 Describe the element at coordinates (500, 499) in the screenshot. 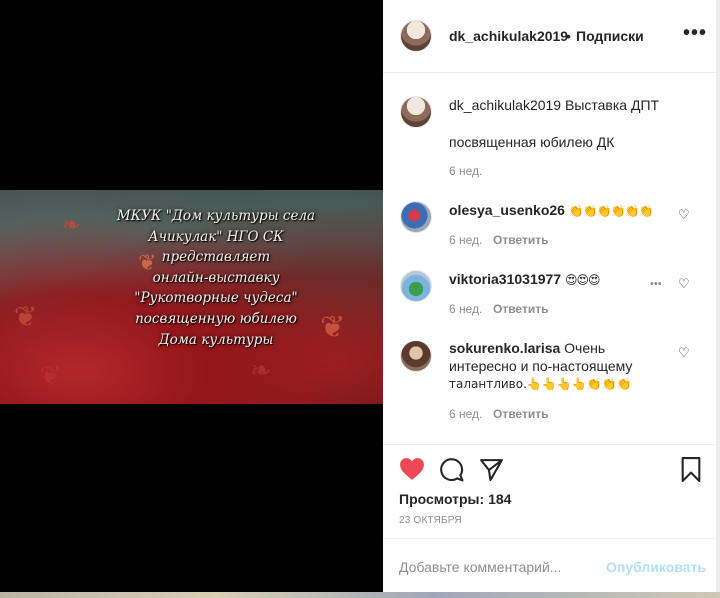

I see `views-value: 184` at that location.